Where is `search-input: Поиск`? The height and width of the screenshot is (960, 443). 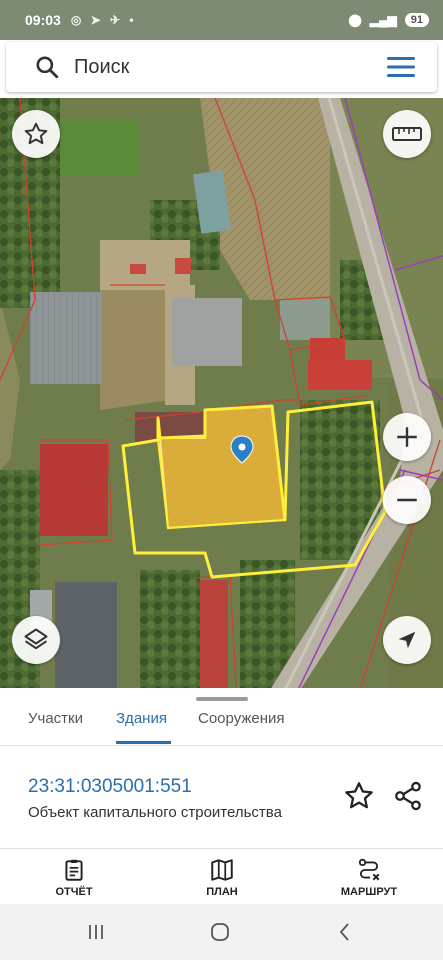
search-input: Поиск is located at coordinates (101, 67).